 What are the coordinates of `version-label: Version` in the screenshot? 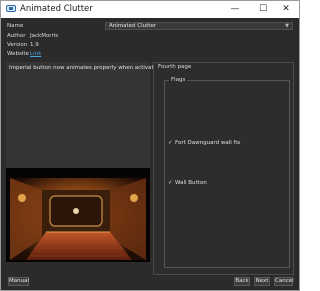 It's located at (17, 45).